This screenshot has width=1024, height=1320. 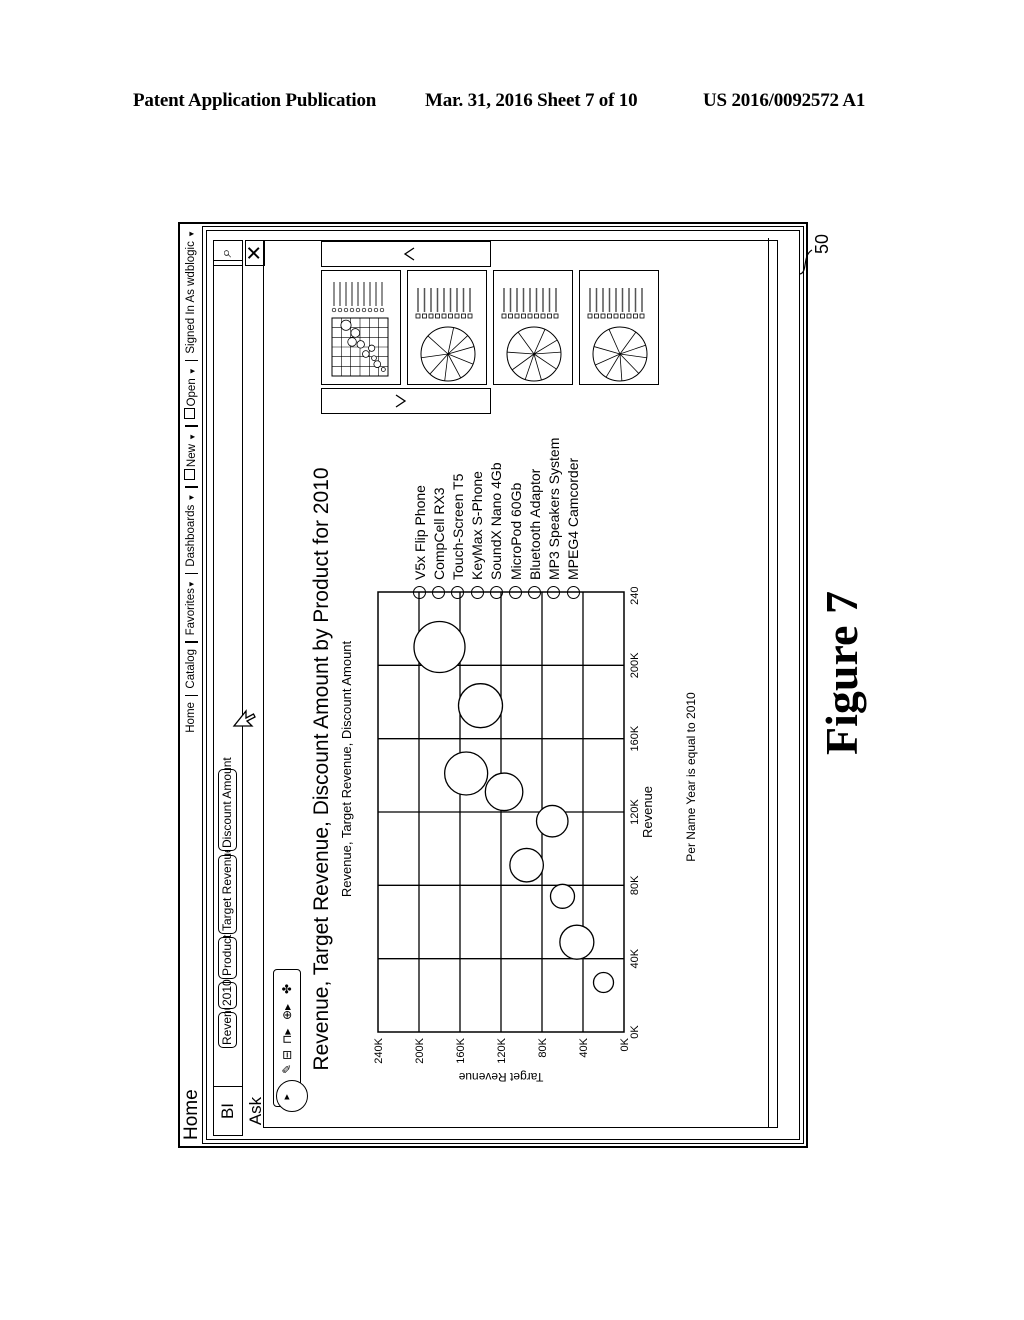 What do you see at coordinates (255, 100) in the screenshot?
I see `publication-title: Patent Application Publication` at bounding box center [255, 100].